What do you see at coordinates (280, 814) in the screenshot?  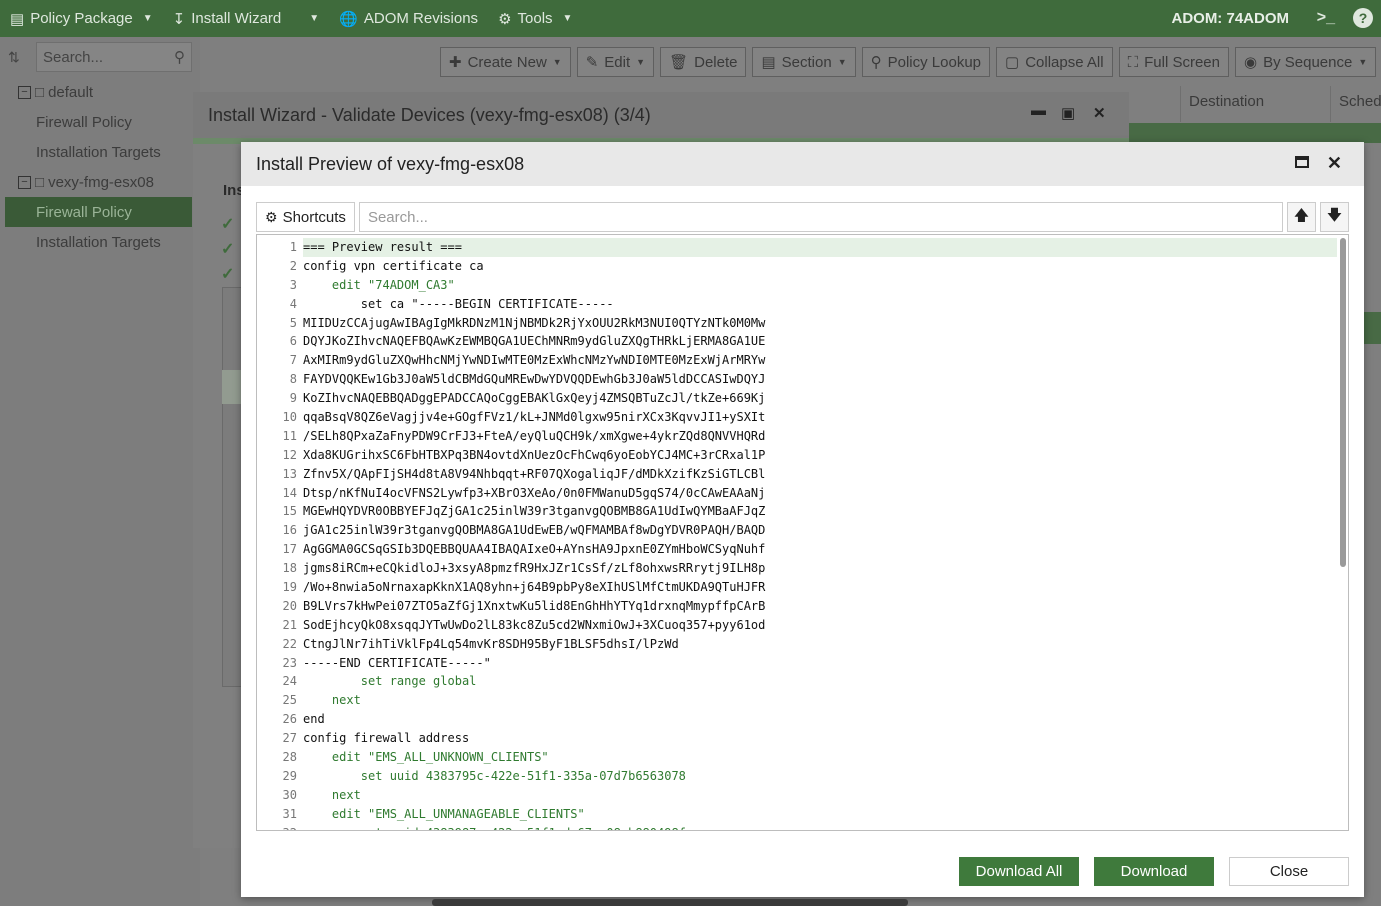 I see `line-number: 31` at bounding box center [280, 814].